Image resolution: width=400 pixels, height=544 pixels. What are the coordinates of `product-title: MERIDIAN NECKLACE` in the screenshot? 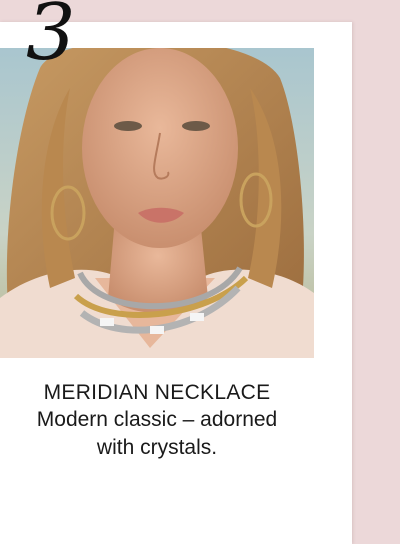 It's located at (157, 393).